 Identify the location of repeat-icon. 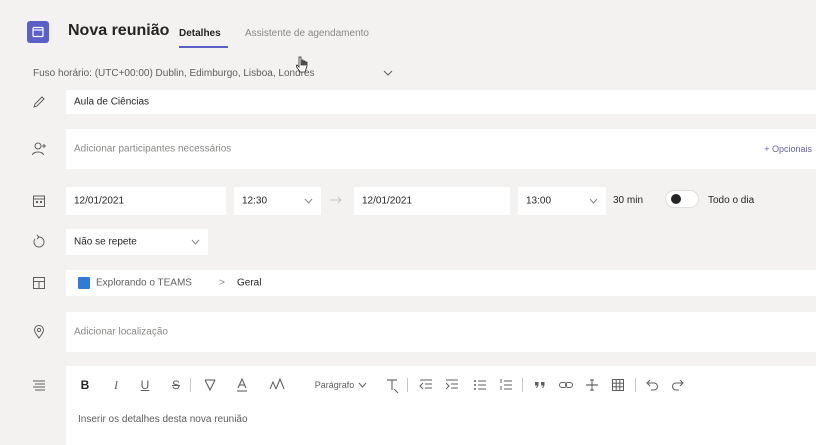
(39, 241).